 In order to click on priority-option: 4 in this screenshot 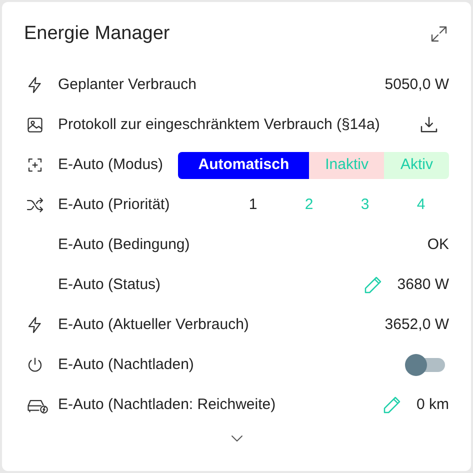, I will do `click(421, 205)`.